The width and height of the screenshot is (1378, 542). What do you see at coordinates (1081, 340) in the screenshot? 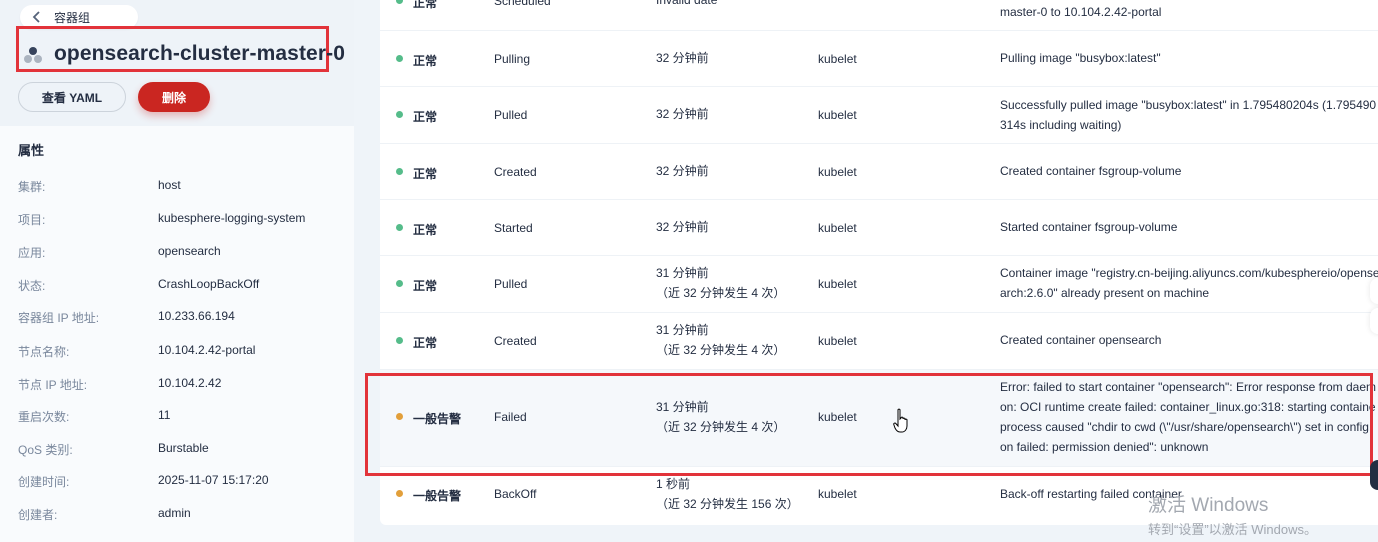
I see `event-message: Created container opensearch` at bounding box center [1081, 340].